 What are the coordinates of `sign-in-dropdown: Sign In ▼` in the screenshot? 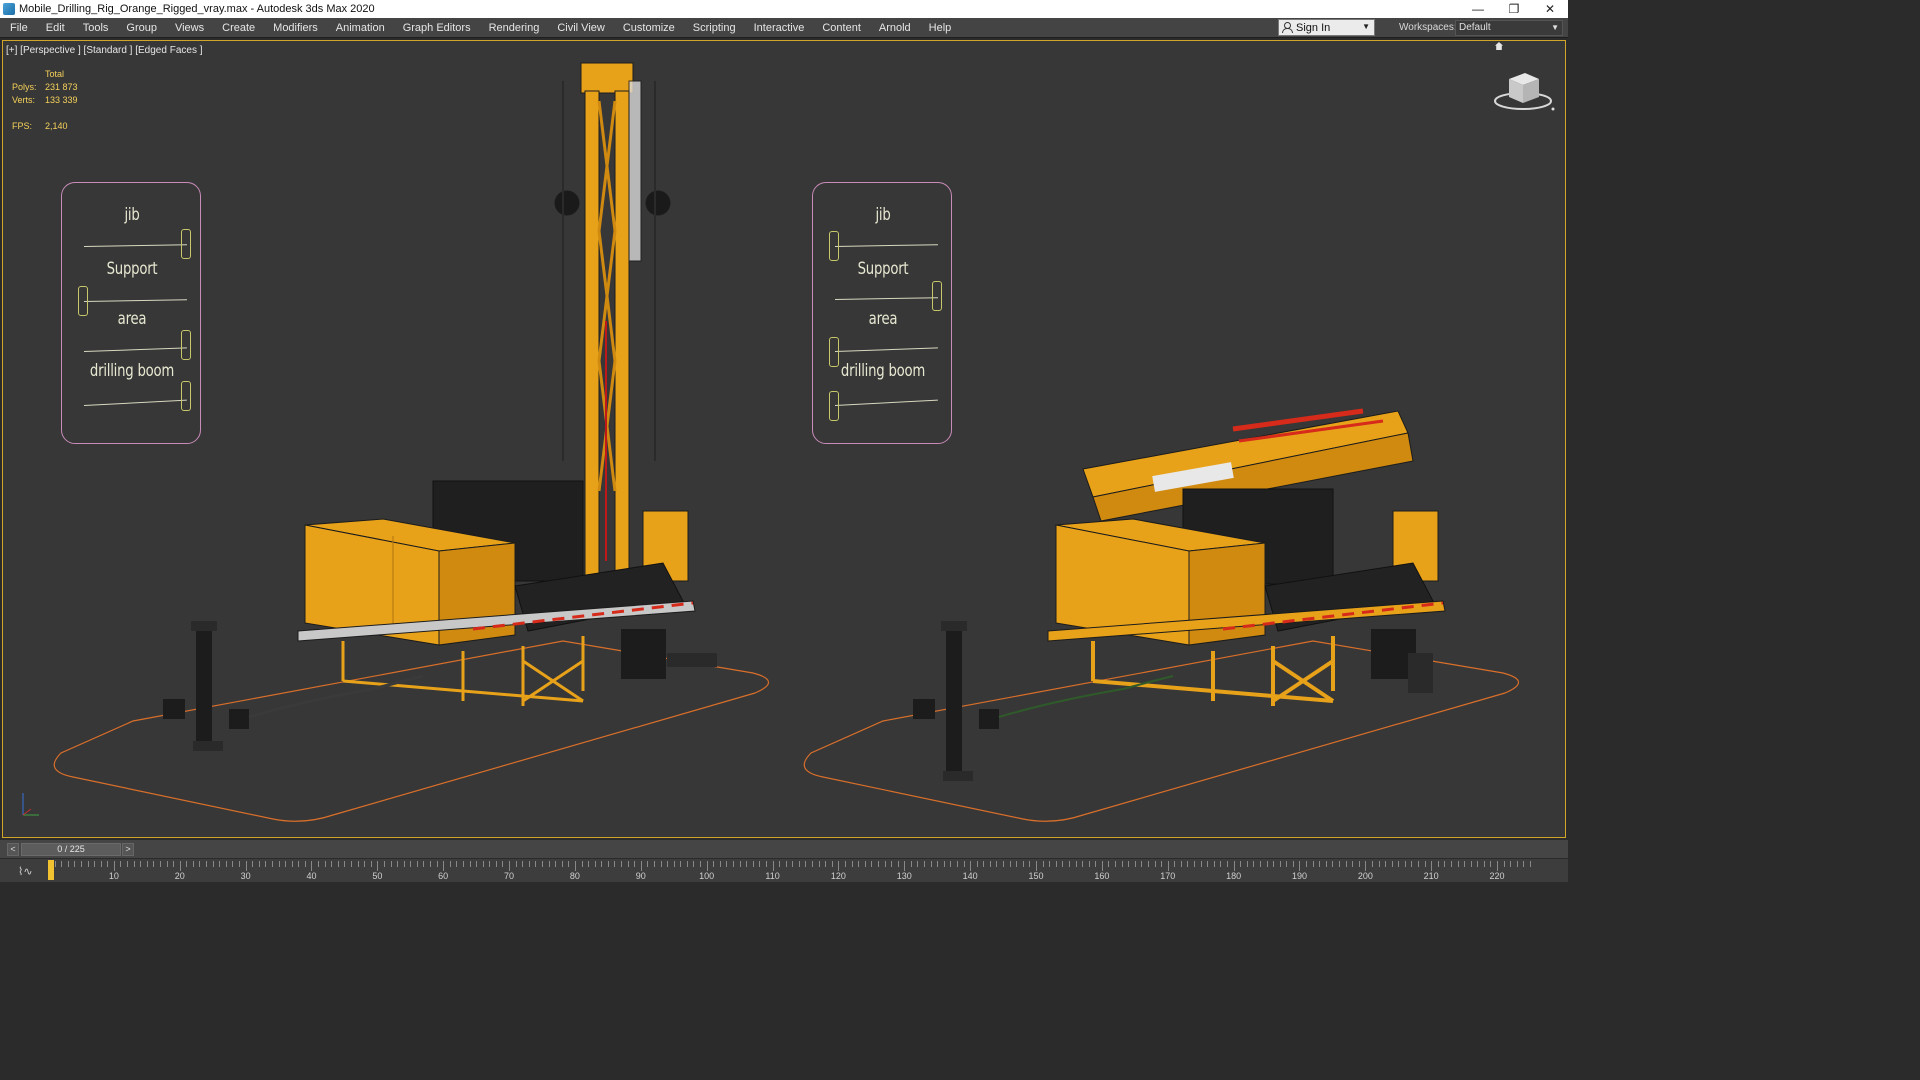 It's located at (1326, 27).